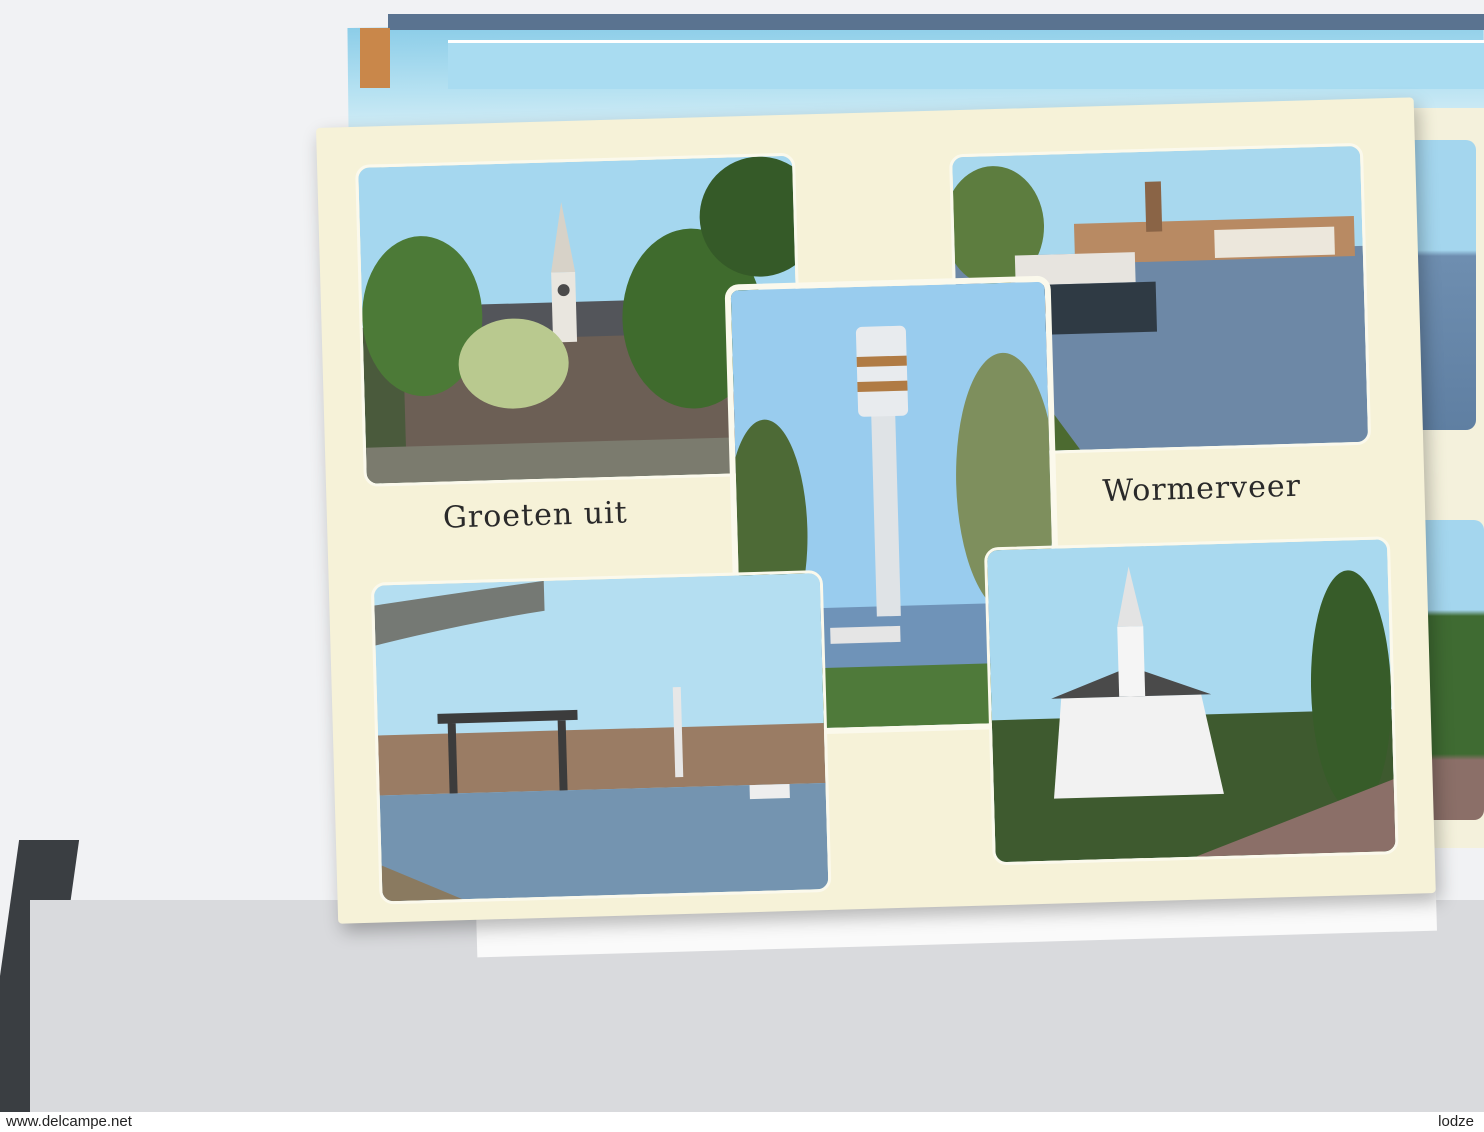  I want to click on greeting-left: Groeten uit, so click(535, 515).